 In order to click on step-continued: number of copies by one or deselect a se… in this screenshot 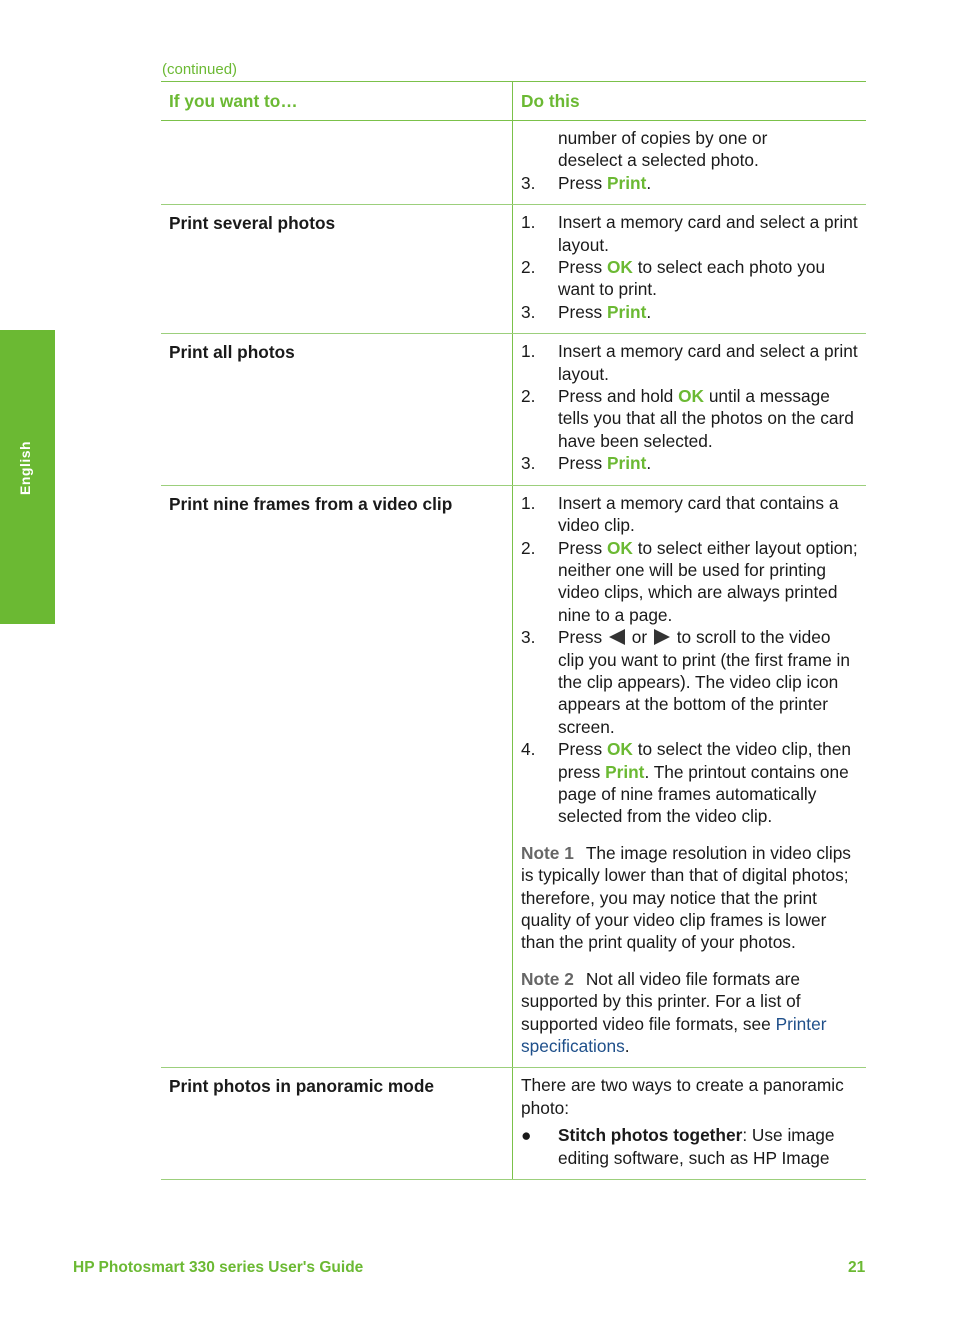, I will do `click(689, 149)`.